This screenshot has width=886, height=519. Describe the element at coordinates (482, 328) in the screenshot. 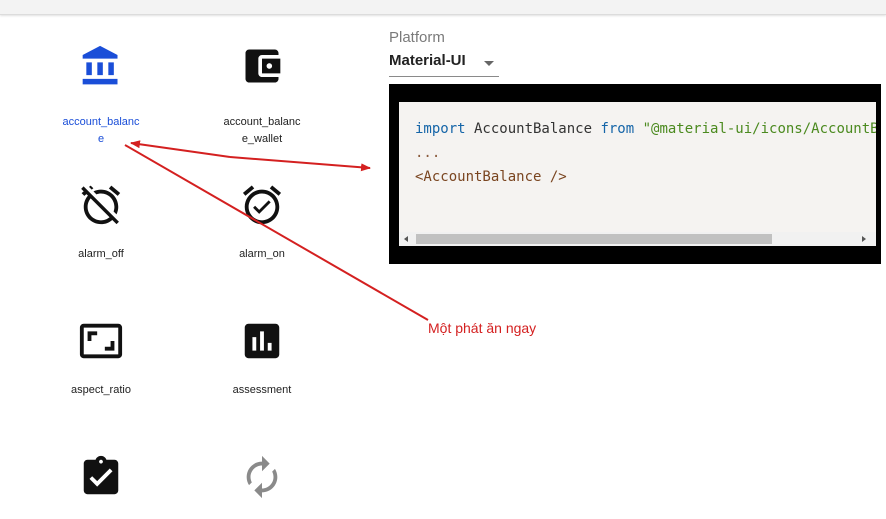

I see `annotation-text: Một phát ăn ngay` at that location.